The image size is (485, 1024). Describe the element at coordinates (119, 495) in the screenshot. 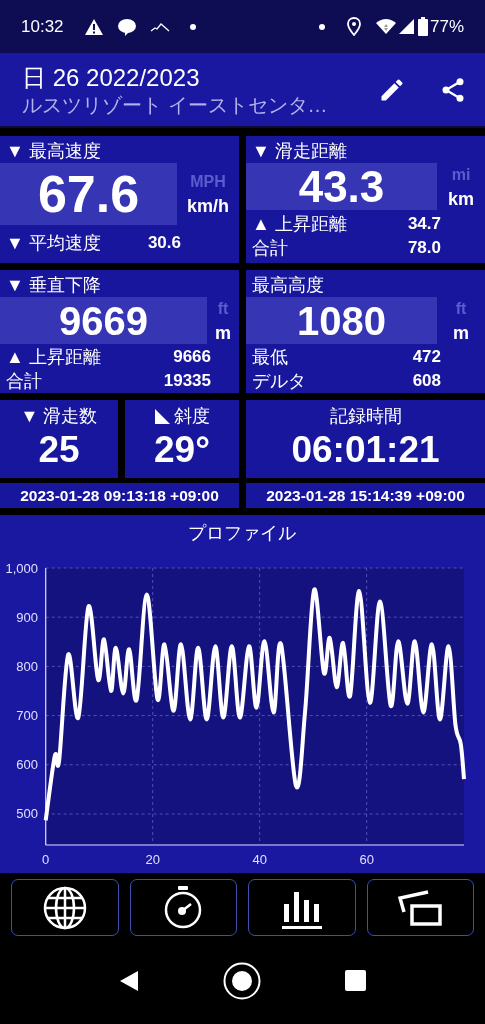

I see `timestamp: 2023-01-28 09:13:18 +09:00` at that location.